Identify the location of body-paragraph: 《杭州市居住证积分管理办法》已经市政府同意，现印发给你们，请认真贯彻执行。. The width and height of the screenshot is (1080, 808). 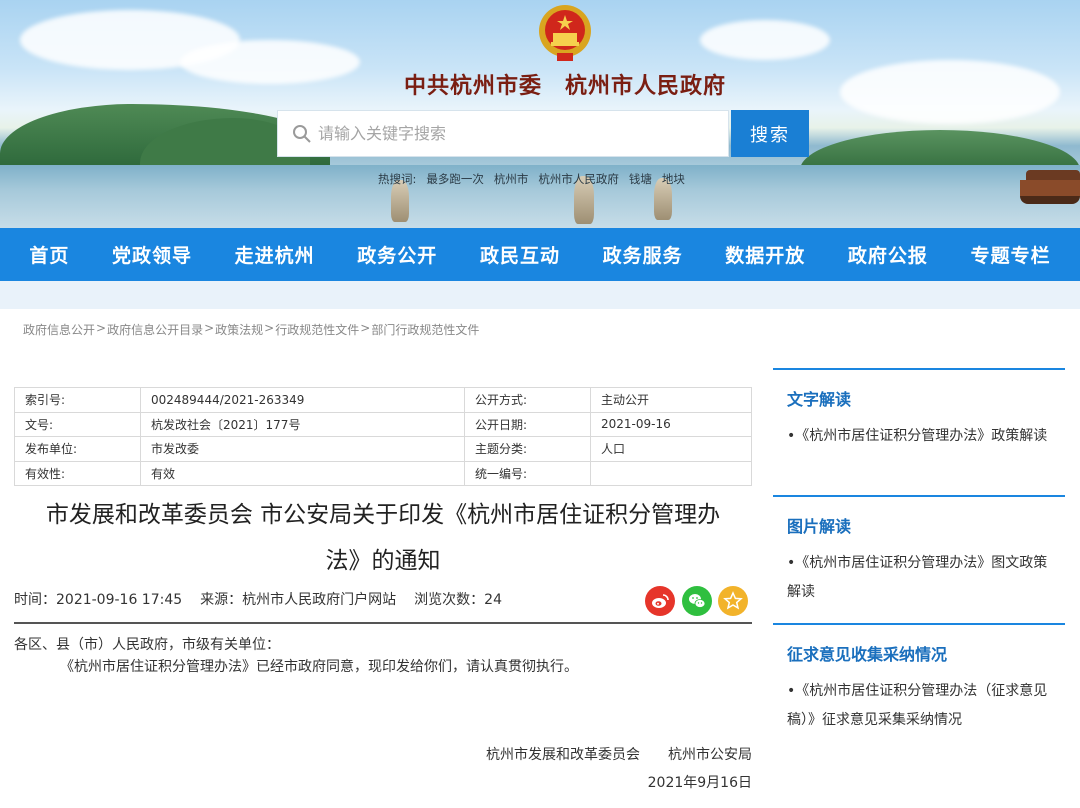
(319, 667).